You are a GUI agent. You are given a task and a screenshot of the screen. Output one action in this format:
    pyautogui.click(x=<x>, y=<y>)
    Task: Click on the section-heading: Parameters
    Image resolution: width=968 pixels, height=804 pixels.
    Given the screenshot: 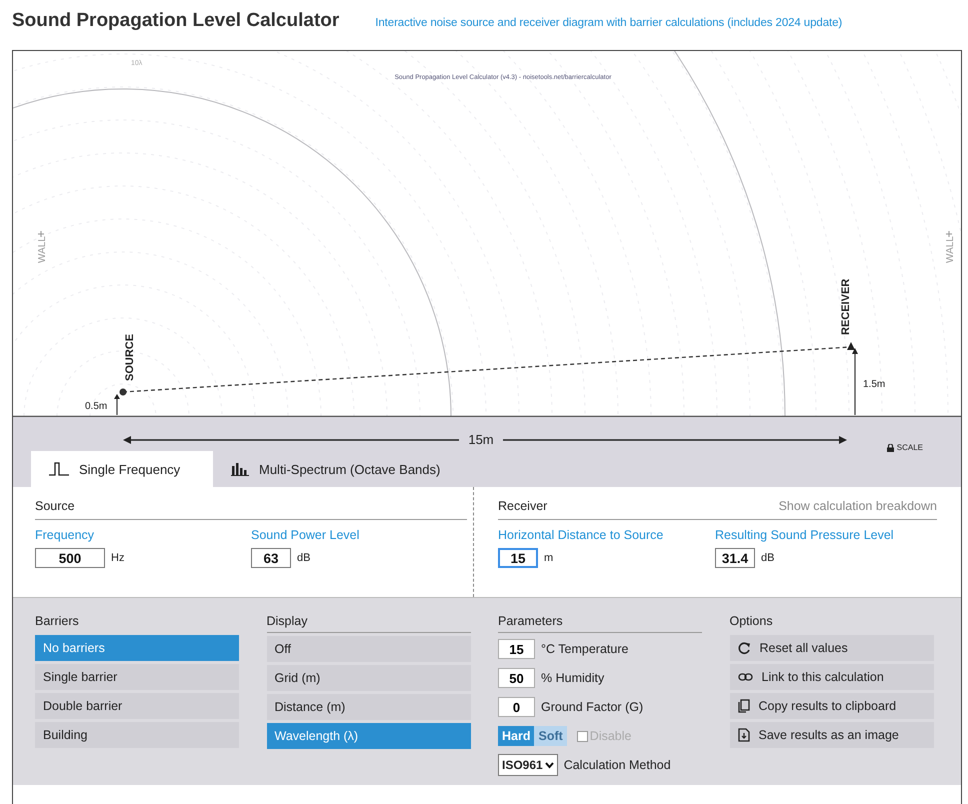 What is the action you would take?
    pyautogui.click(x=600, y=623)
    